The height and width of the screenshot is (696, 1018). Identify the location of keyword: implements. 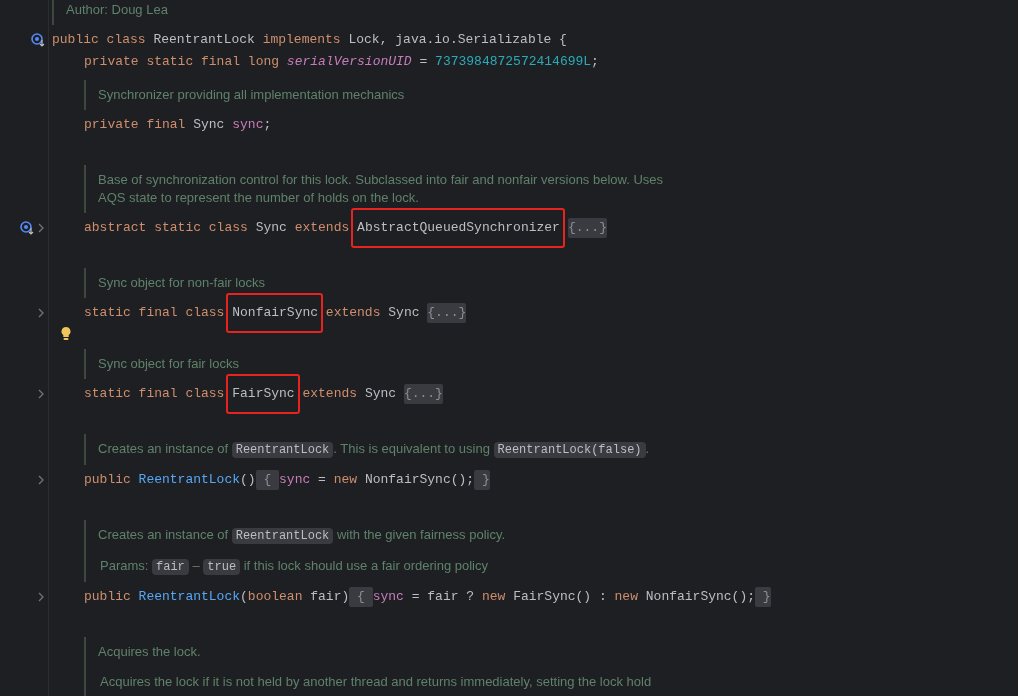
(302, 40).